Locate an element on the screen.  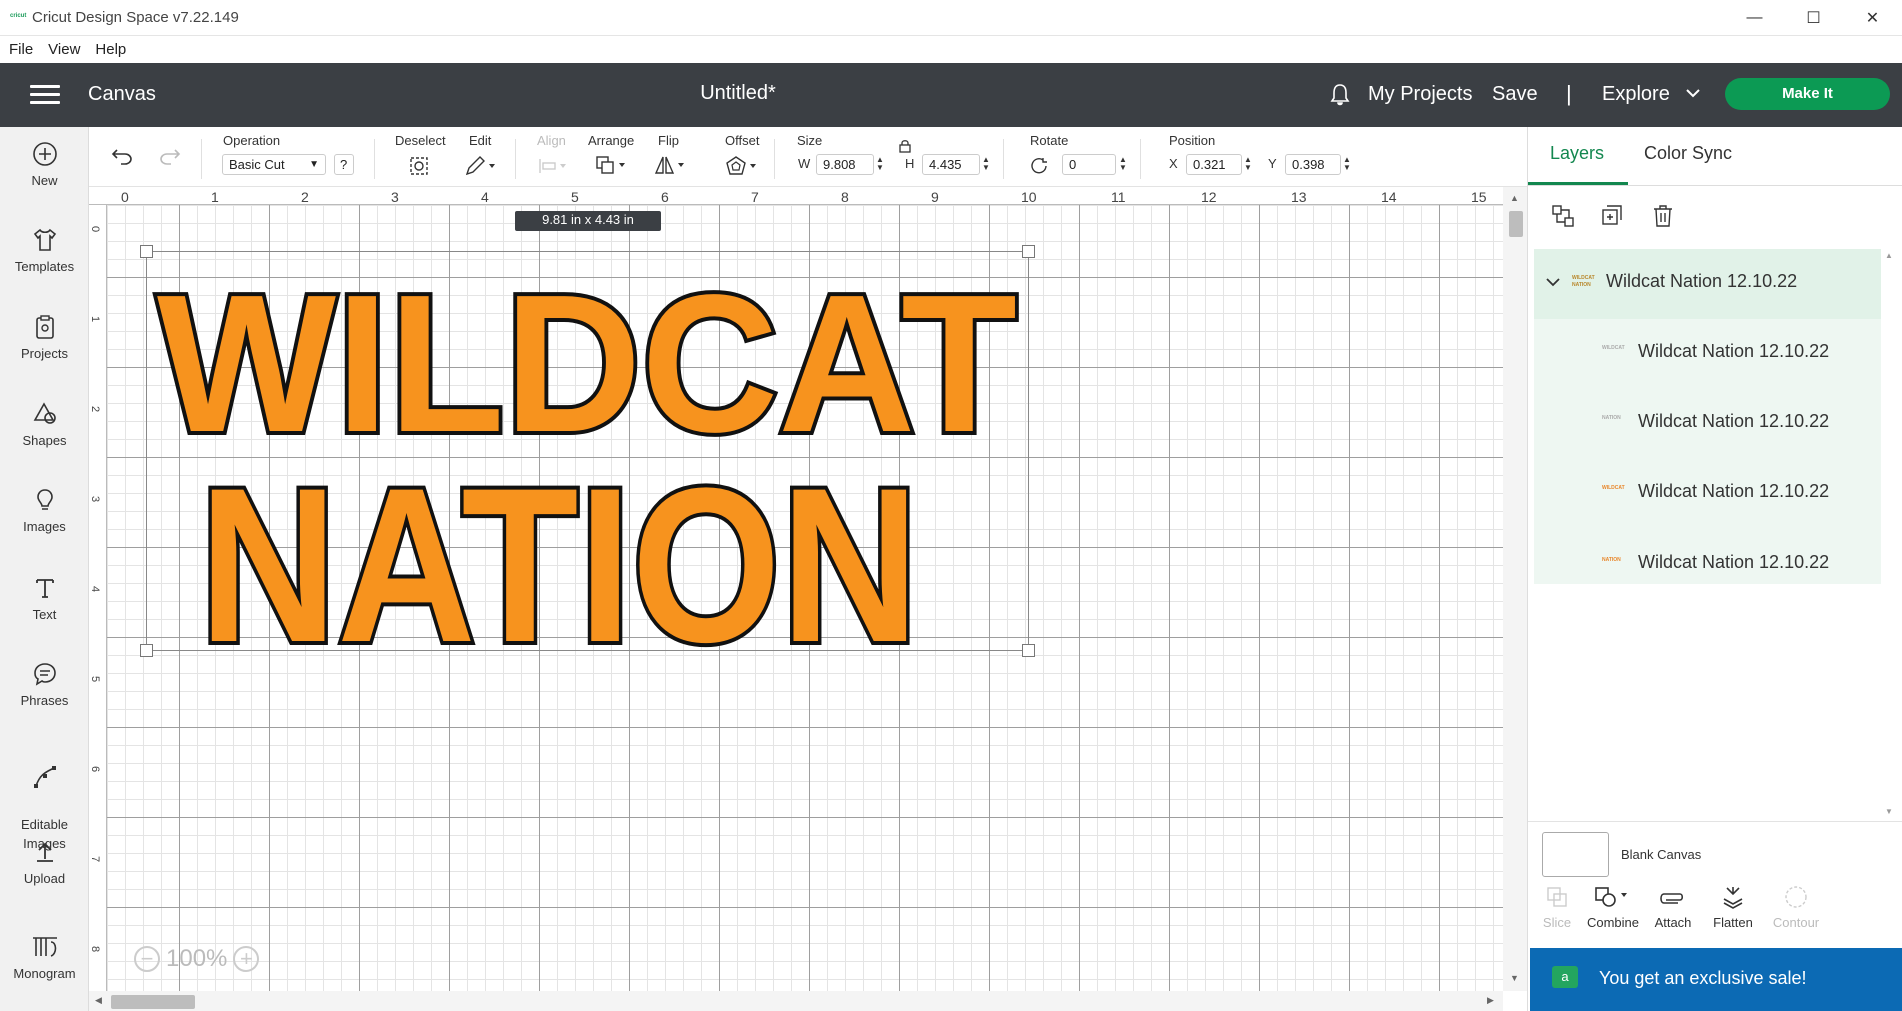
zoom-level: 100% is located at coordinates (197, 958).